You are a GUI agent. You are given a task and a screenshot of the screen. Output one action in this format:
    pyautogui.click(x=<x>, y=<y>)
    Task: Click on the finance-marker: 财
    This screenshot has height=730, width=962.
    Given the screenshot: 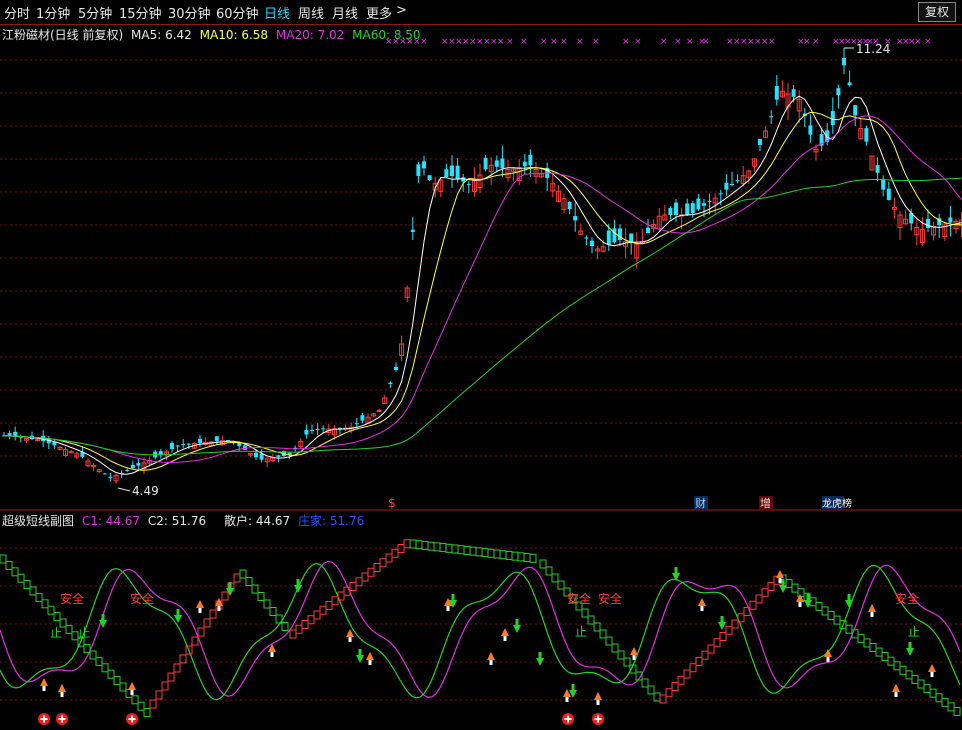 What is the action you would take?
    pyautogui.click(x=700, y=503)
    